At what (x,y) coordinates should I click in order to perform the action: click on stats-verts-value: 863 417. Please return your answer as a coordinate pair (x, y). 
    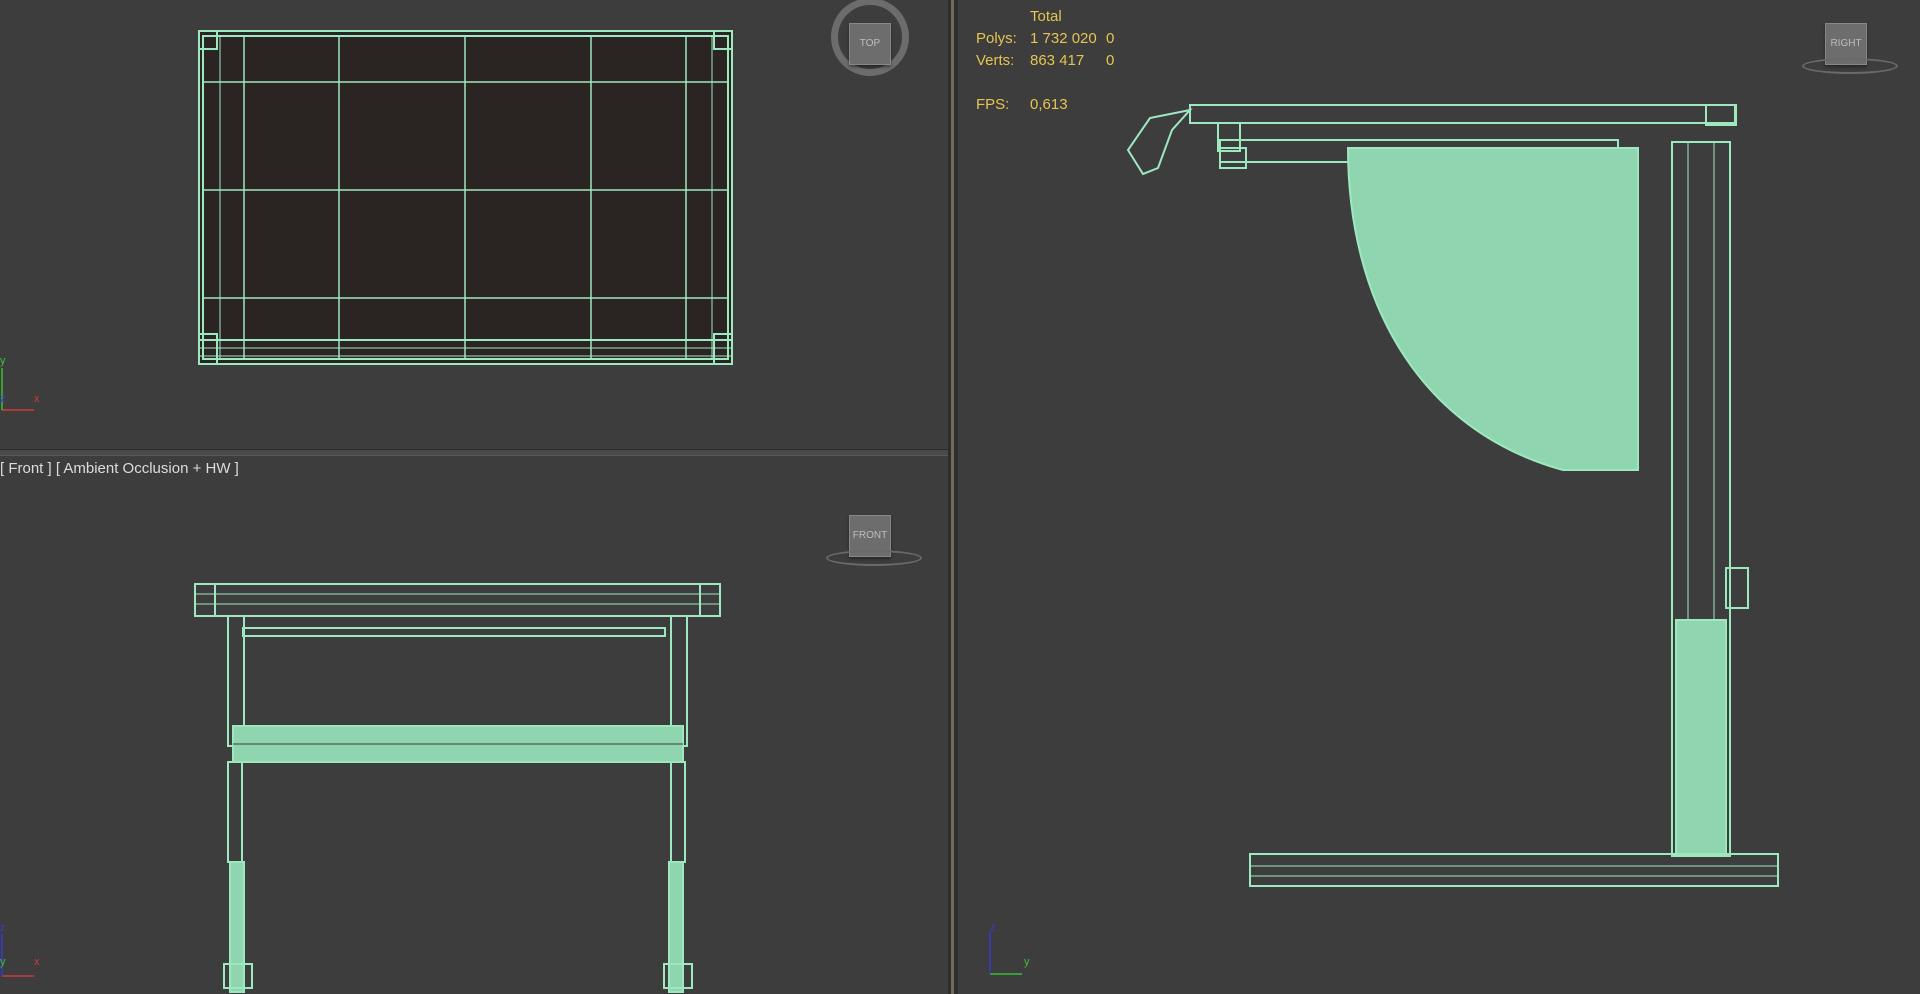
    Looking at the image, I should click on (1057, 60).